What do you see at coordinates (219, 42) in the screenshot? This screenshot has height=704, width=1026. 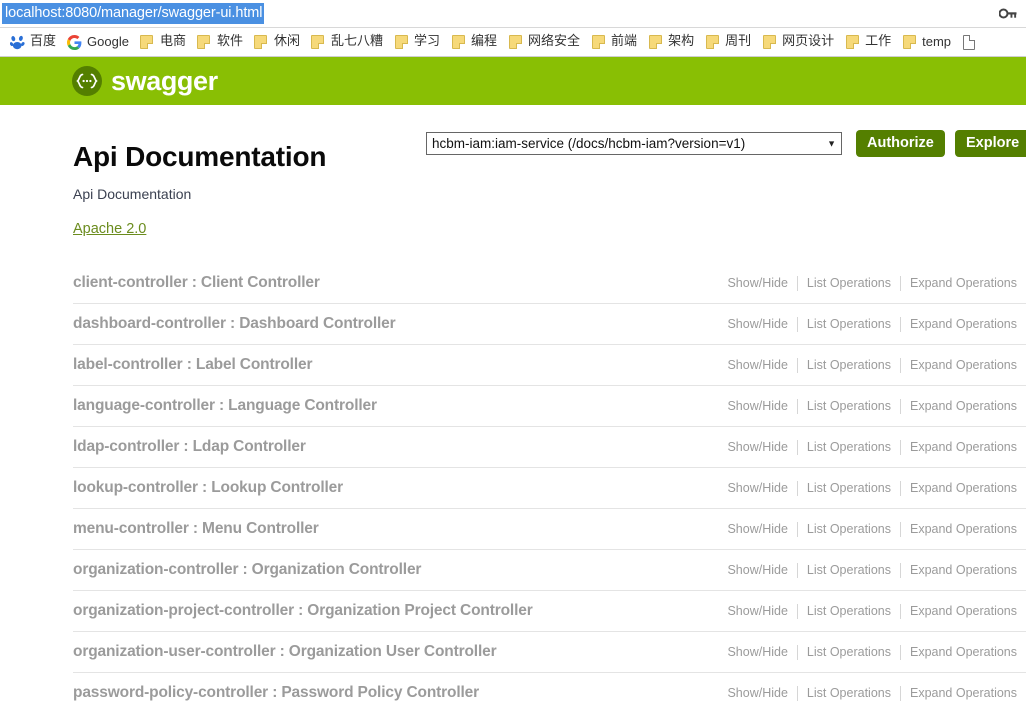 I see `bookmark-item: 软件` at bounding box center [219, 42].